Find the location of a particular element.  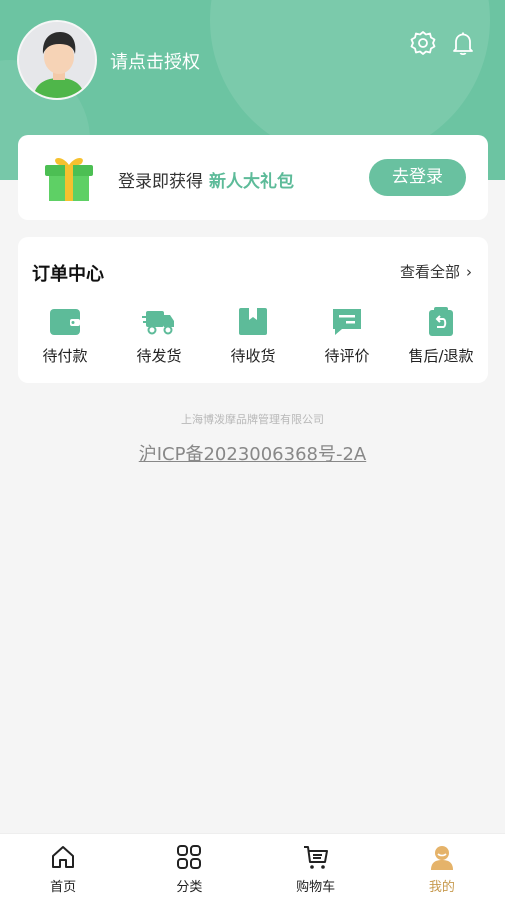

login-promo-label: 登录即获得 is located at coordinates (160, 182).